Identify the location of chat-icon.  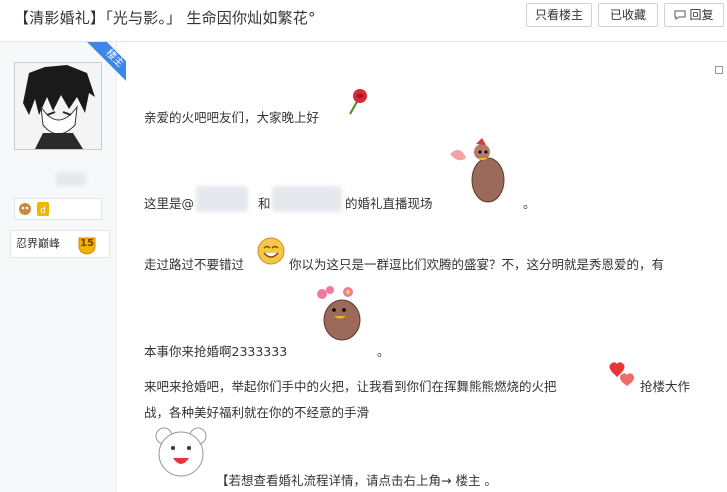
(680, 15).